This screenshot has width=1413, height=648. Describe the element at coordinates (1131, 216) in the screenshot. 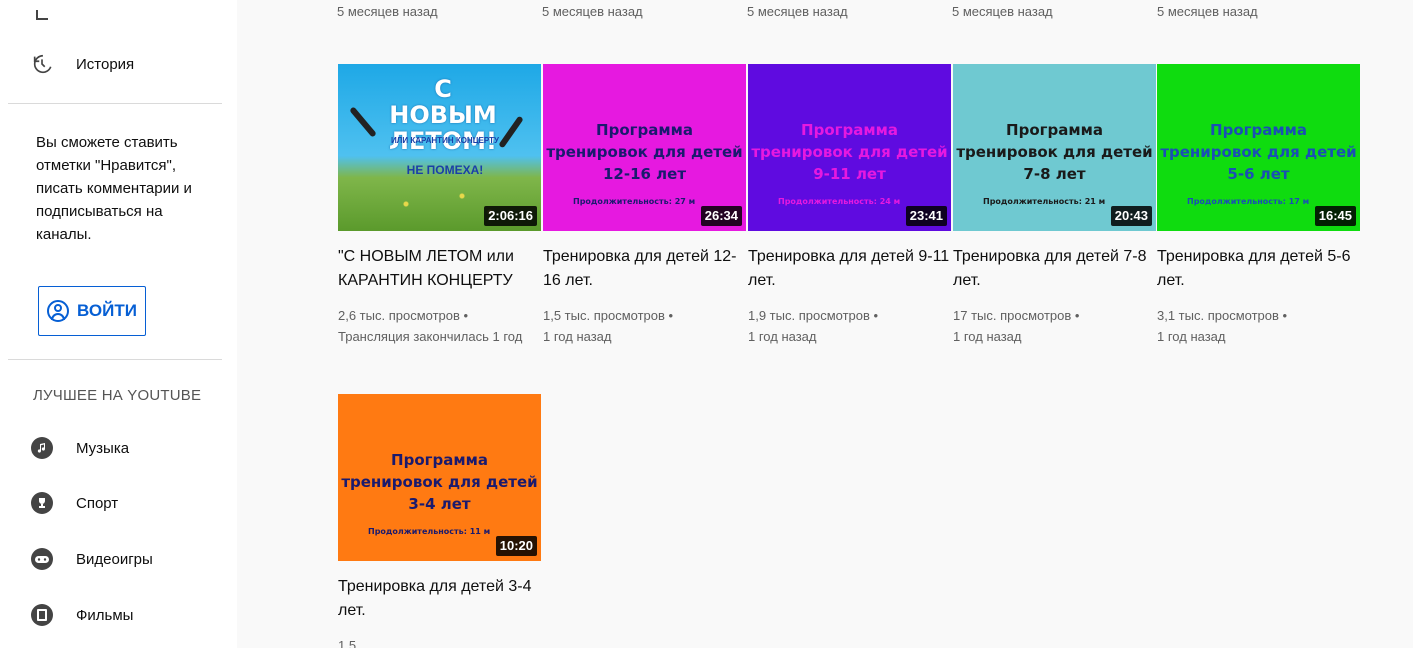

I see `video-duration: 20:43` at that location.